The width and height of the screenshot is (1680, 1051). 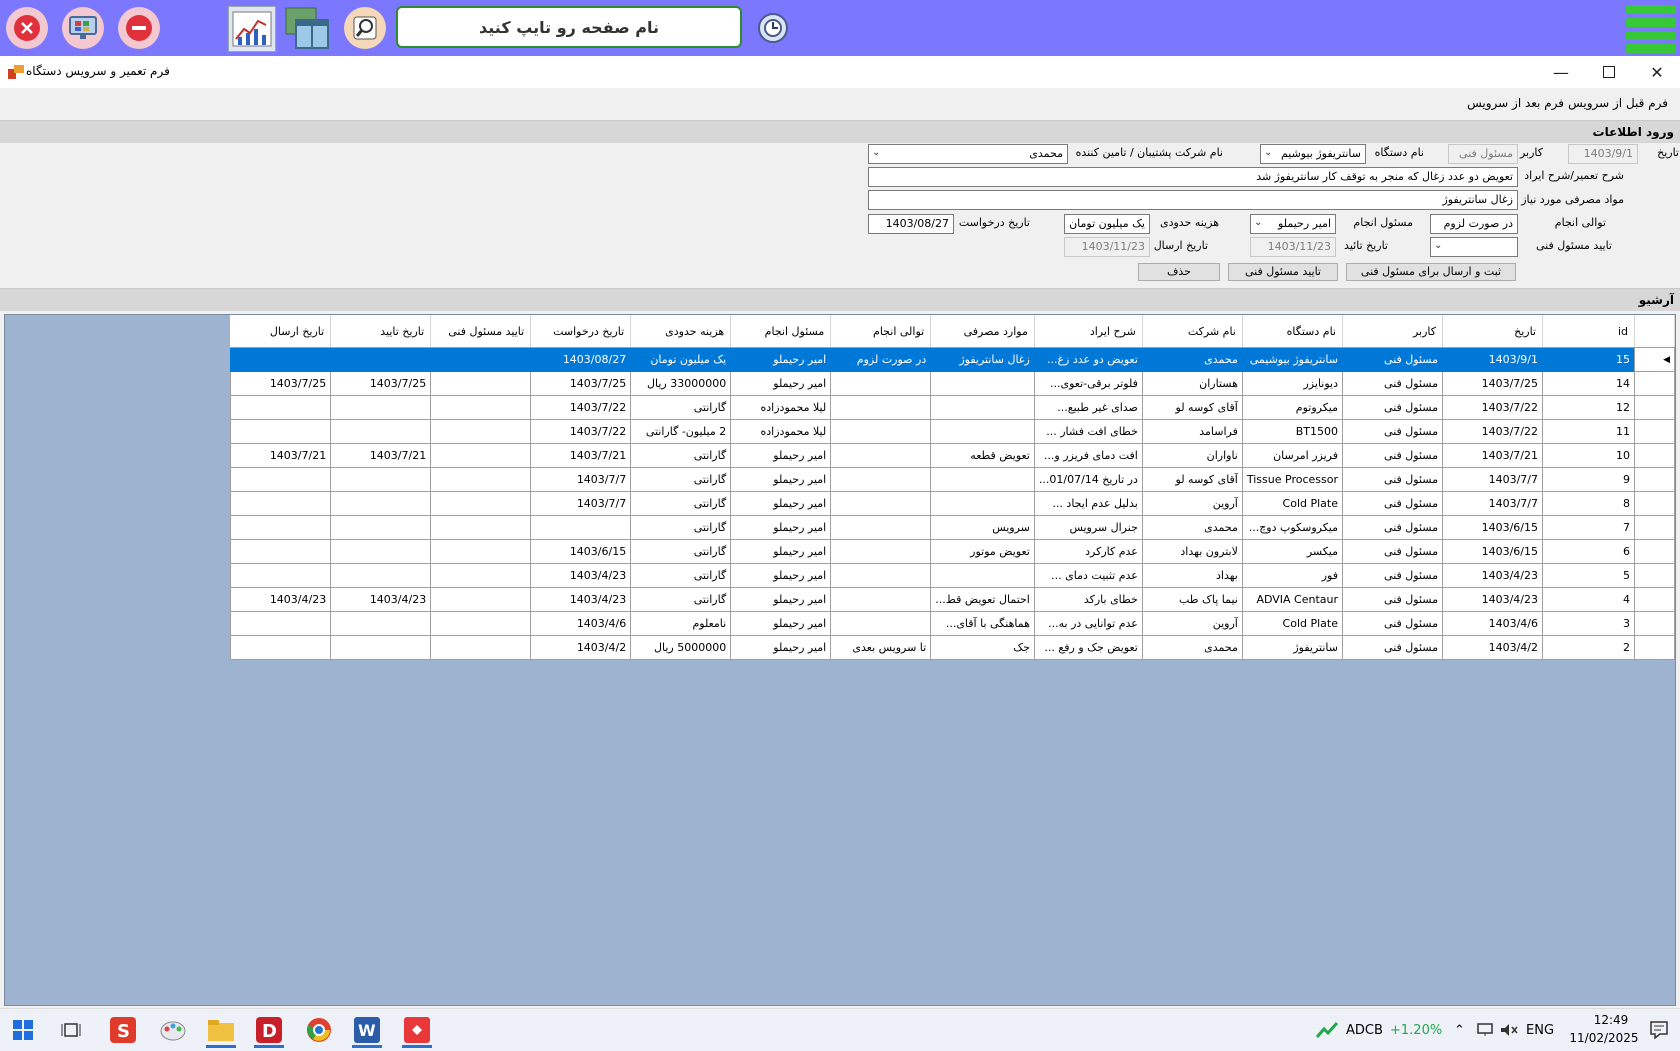 What do you see at coordinates (982, 647) in the screenshot?
I see `table-cell: جک` at bounding box center [982, 647].